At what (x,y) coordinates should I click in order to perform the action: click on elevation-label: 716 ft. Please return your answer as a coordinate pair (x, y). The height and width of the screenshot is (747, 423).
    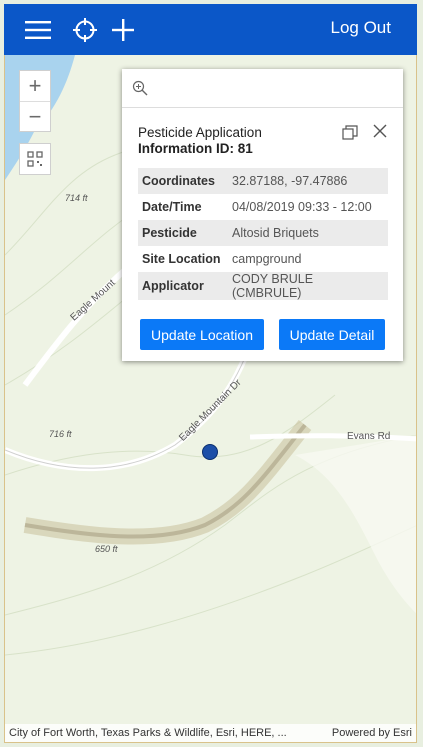
    Looking at the image, I should click on (60, 434).